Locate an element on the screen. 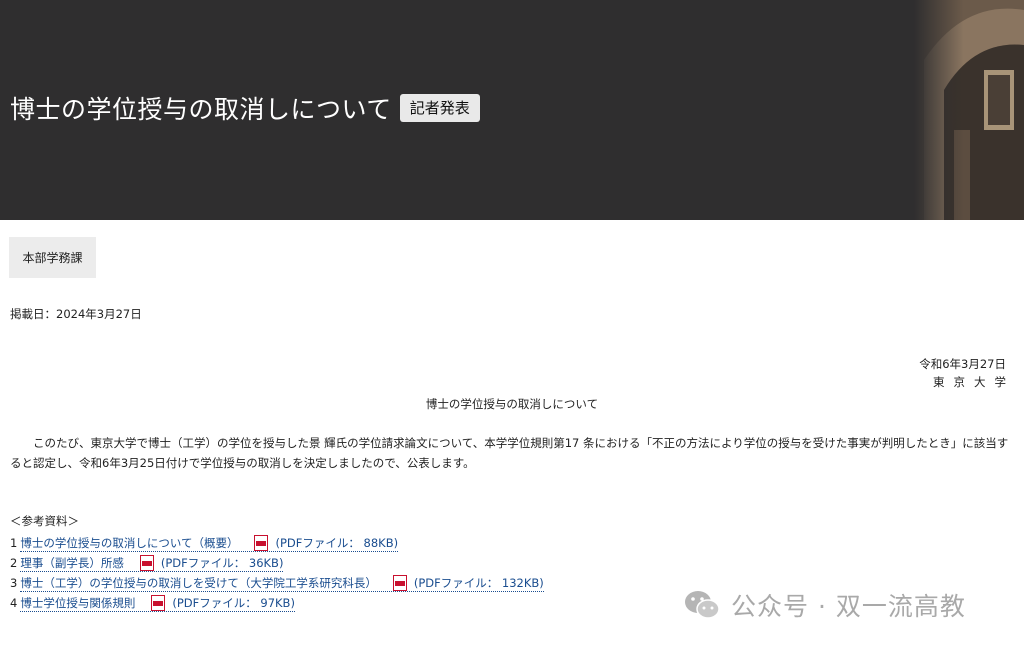 This screenshot has width=1024, height=646. page-title-group: 博士の学位授与の取消しについて 記者発表 is located at coordinates (245, 108).